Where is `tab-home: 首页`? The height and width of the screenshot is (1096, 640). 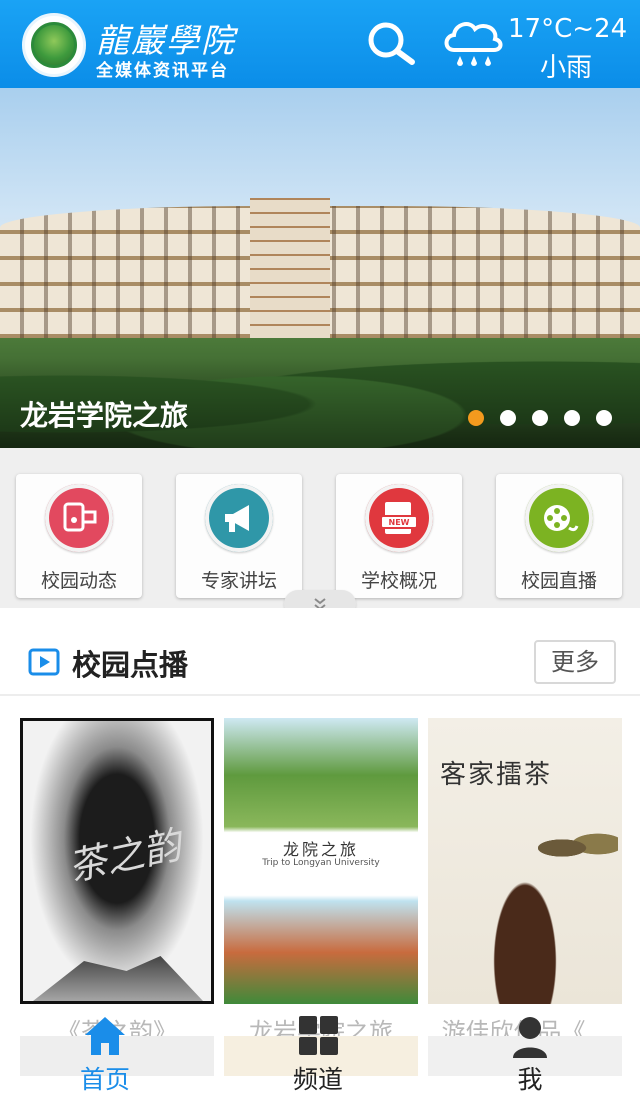 tab-home: 首页 is located at coordinates (105, 1048).